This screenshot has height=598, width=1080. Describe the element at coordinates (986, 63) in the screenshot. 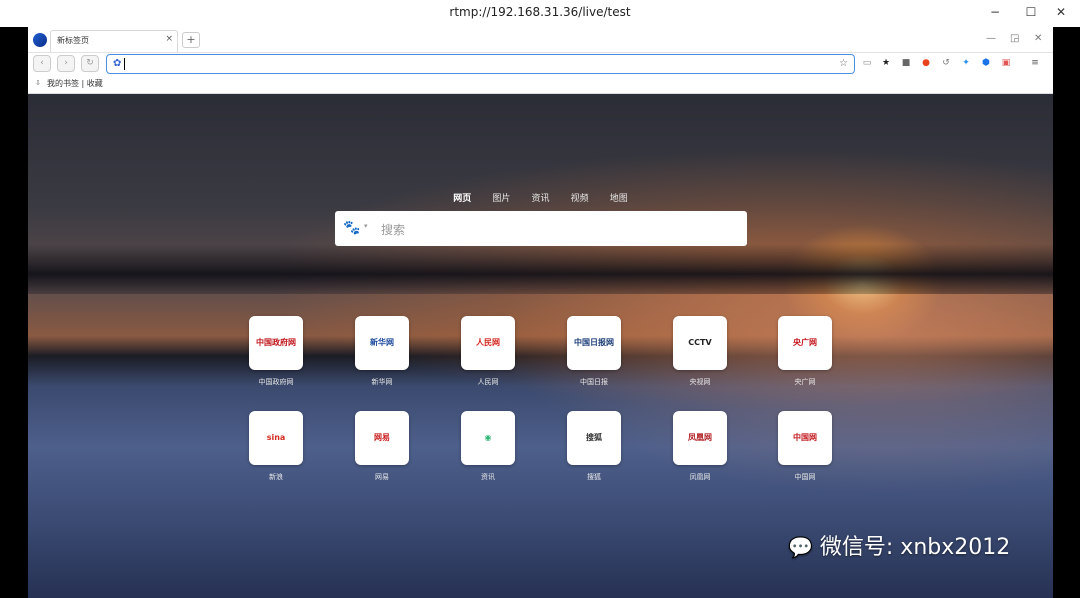

I see `security-shield-icon: ⬢` at that location.